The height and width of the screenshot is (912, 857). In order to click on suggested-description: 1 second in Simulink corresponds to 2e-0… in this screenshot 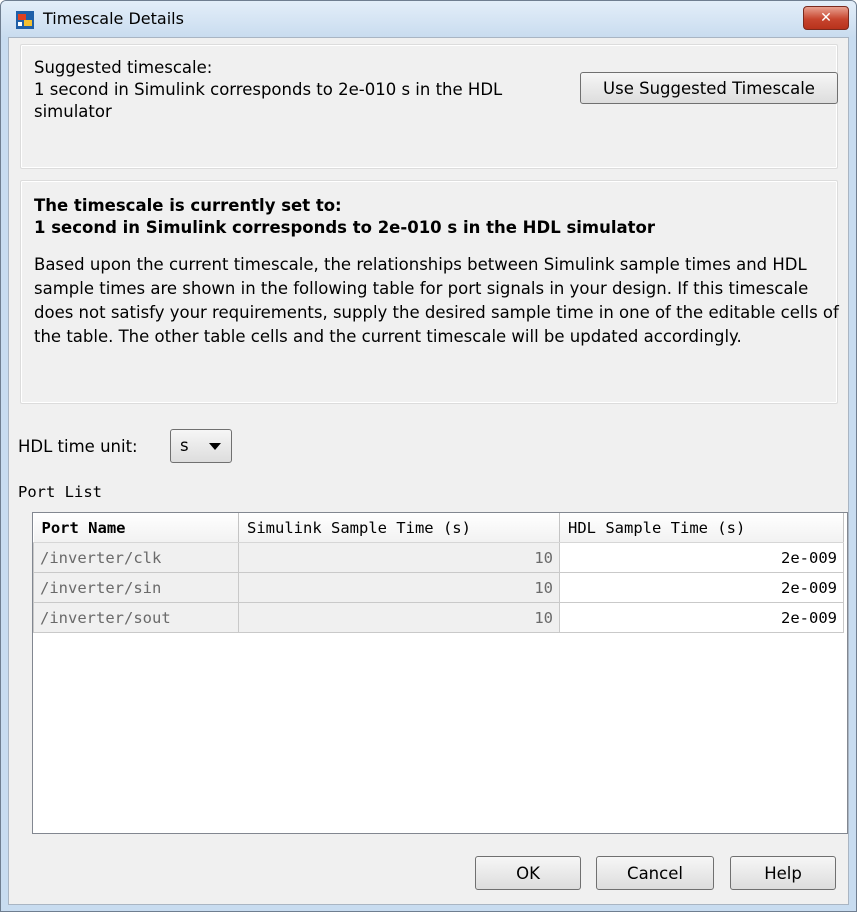, I will do `click(268, 100)`.